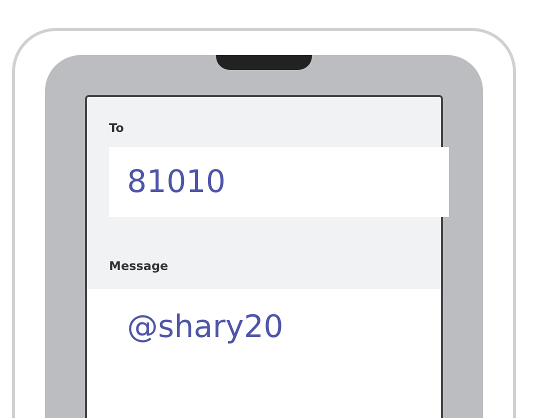 This screenshot has width=533, height=418. I want to click on field-label: Message, so click(138, 266).